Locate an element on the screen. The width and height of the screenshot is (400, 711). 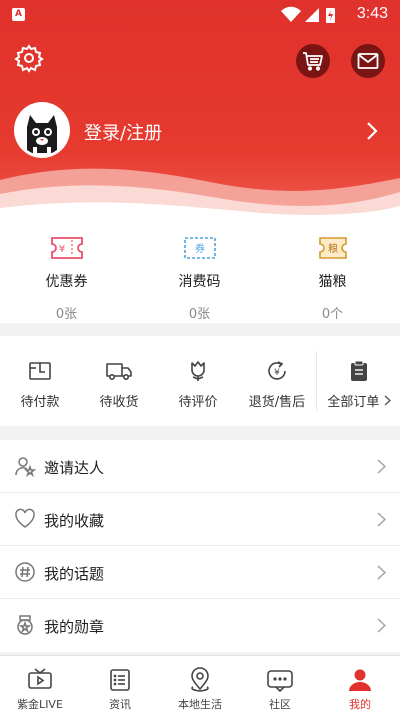
orders-card: 待付款 待收货 待评价 ¥ 退货/售后 全部订单 is located at coordinates (200, 381).